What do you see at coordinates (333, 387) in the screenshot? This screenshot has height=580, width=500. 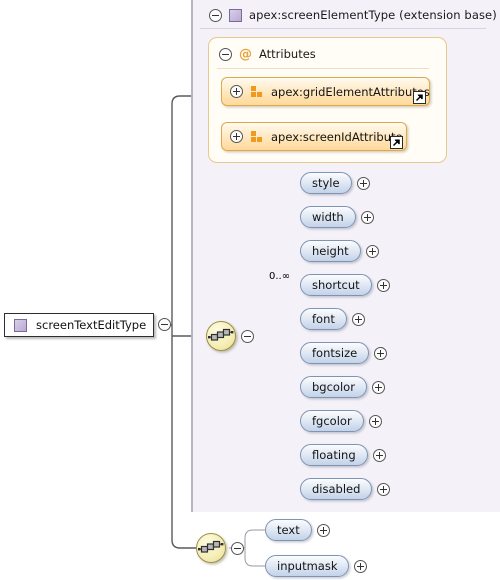 I see `element-pill: bgcolor` at bounding box center [333, 387].